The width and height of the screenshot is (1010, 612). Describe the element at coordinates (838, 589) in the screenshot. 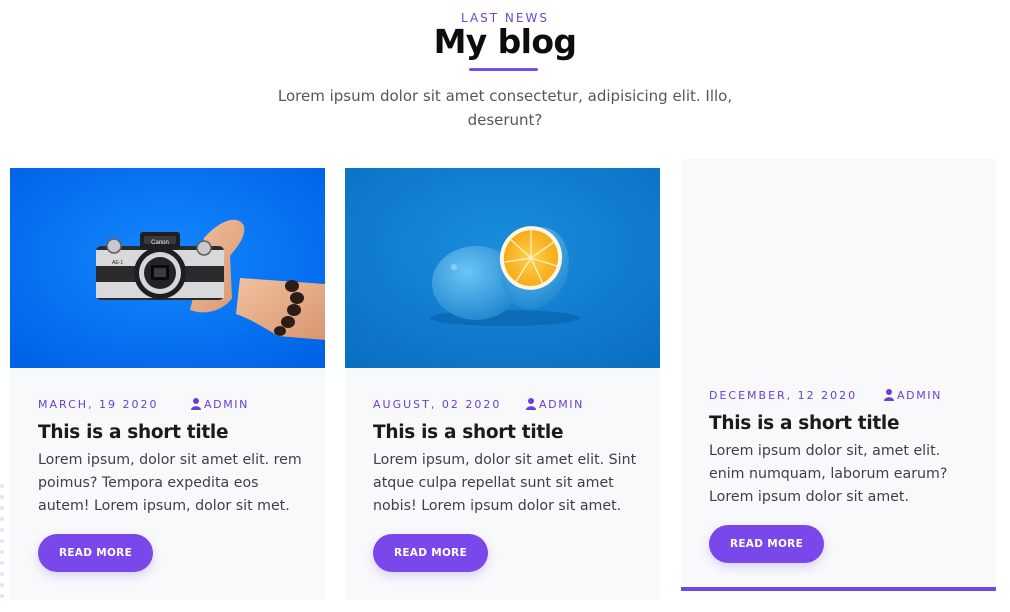

I see `card-accent-bar` at that location.